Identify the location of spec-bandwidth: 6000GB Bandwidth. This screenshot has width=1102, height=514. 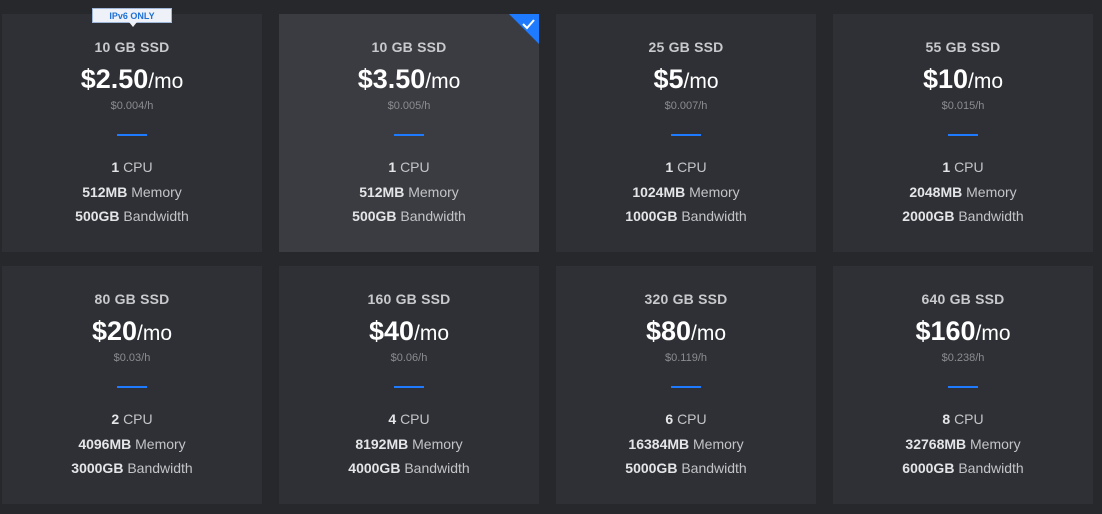
(963, 468).